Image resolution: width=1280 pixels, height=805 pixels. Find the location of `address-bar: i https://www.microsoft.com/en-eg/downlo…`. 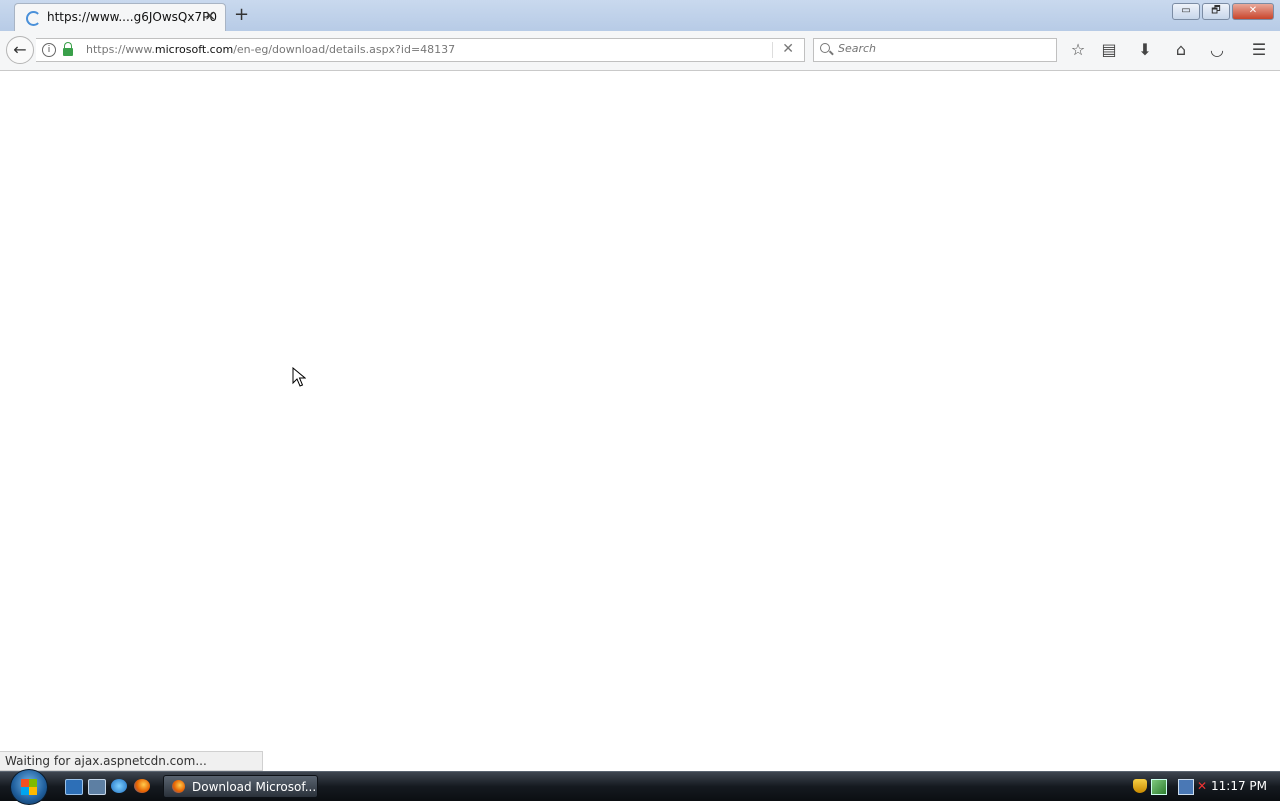

address-bar: i https://www.microsoft.com/en-eg/downlo… is located at coordinates (420, 50).